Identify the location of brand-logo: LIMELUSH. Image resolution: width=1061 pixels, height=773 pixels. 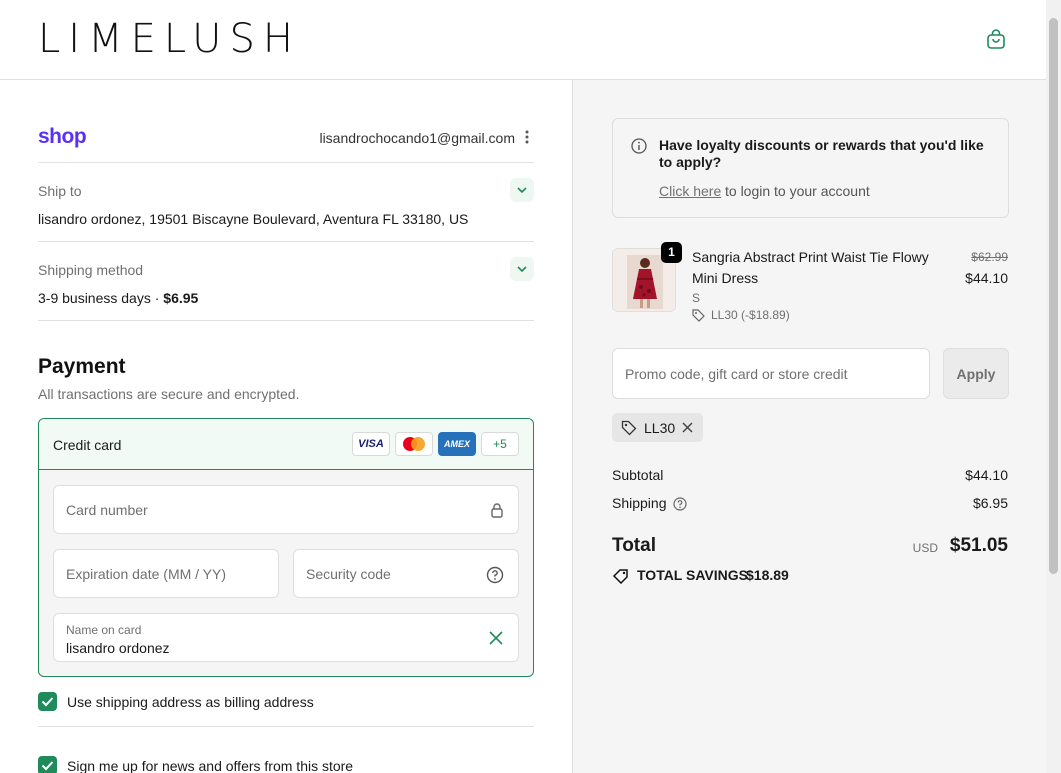
(169, 39).